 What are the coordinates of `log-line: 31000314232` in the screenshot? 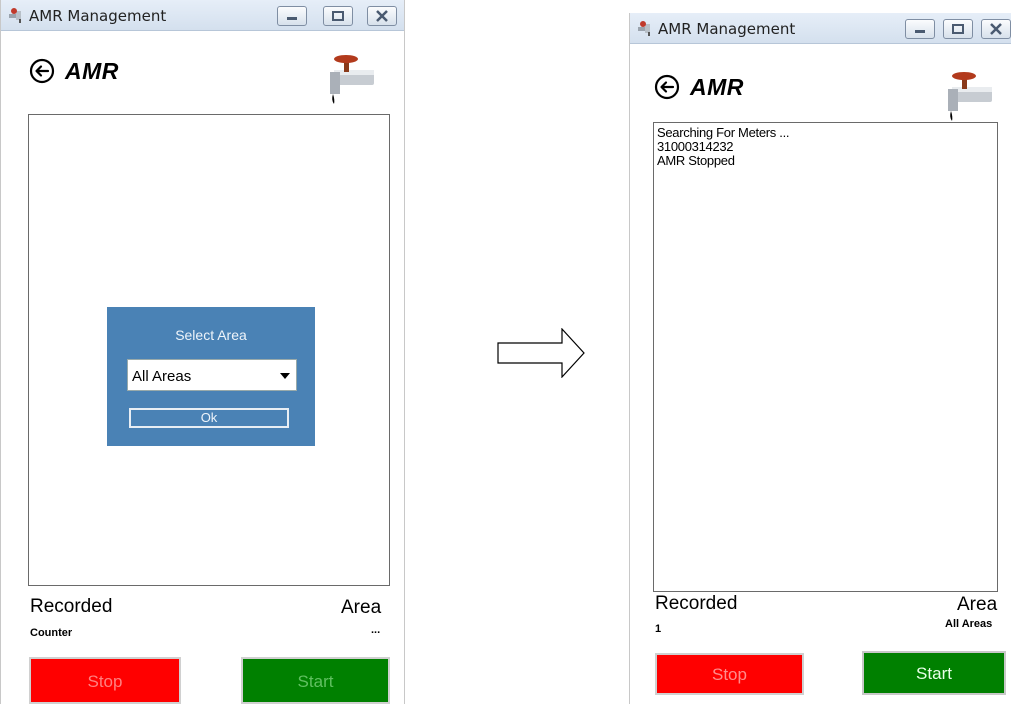 It's located at (695, 146).